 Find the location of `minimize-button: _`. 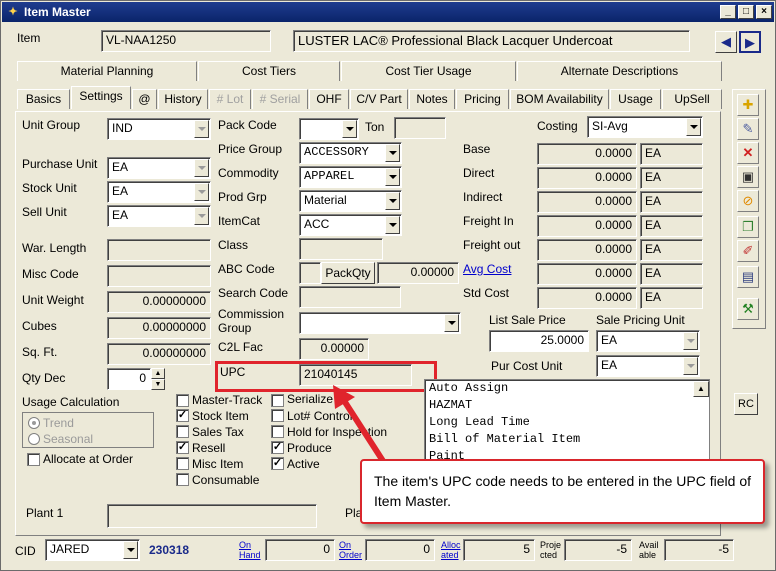

minimize-button: _ is located at coordinates (728, 12).